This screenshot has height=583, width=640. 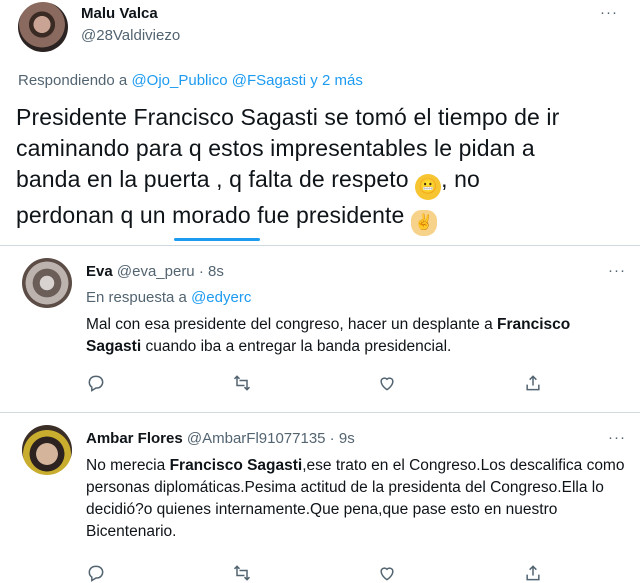 I want to click on in-reply-to: En respuesta a @edyerc, so click(x=168, y=297).